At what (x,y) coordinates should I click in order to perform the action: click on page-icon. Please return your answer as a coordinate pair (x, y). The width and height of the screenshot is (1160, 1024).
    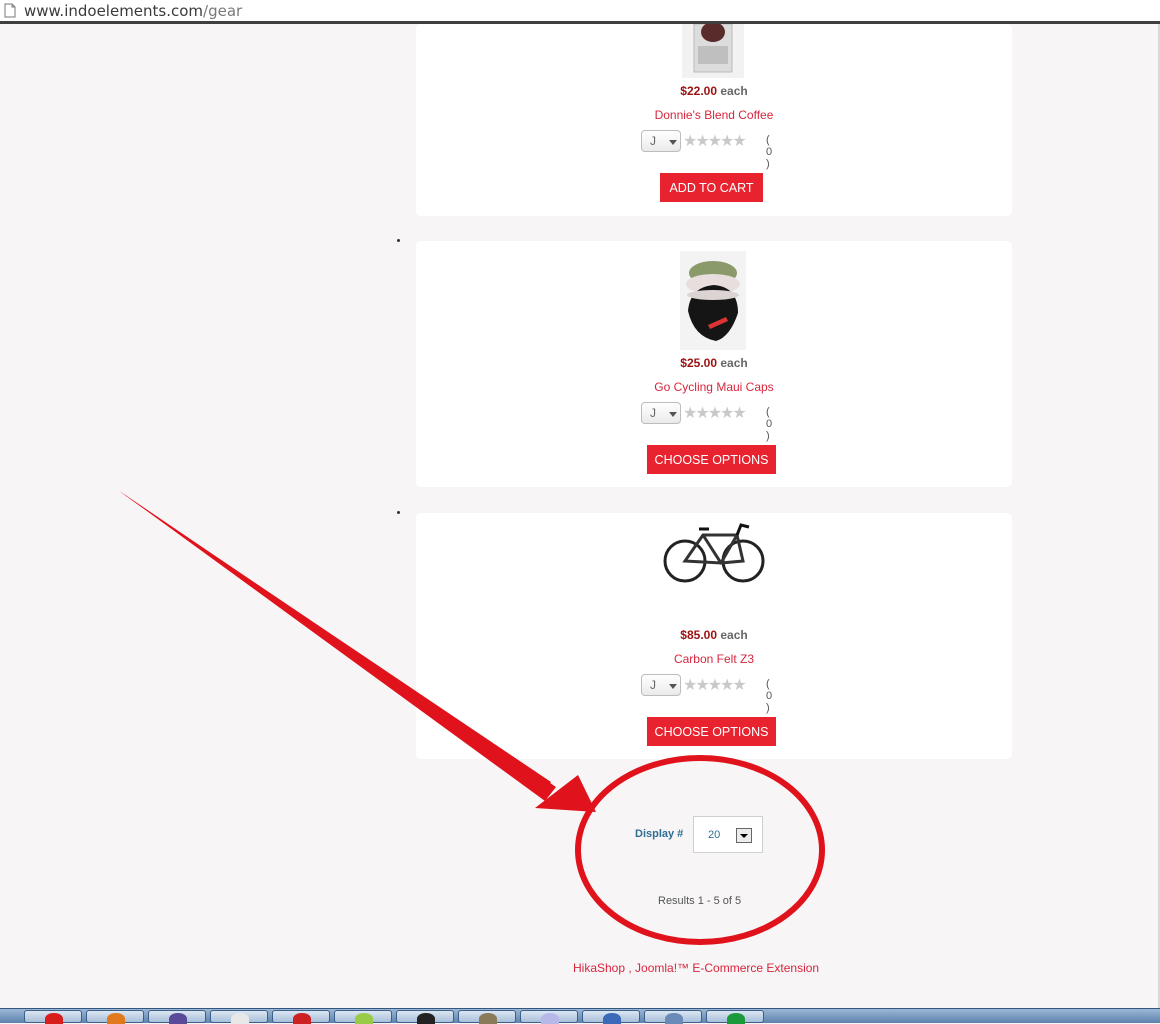
    Looking at the image, I should click on (10, 10).